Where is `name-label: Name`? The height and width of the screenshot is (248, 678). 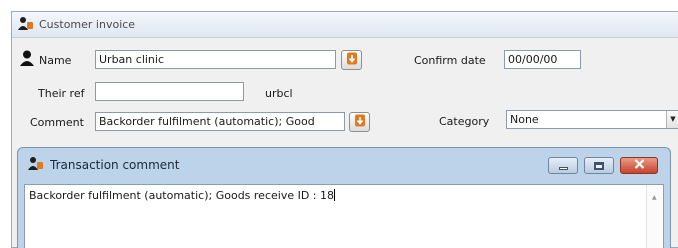
name-label: Name is located at coordinates (55, 60).